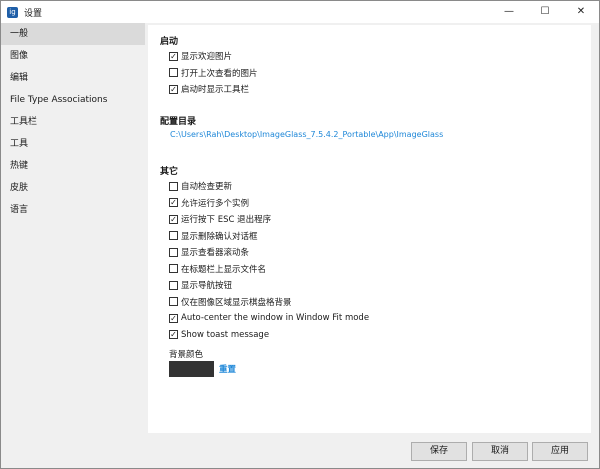 This screenshot has width=600, height=469. Describe the element at coordinates (73, 122) in the screenshot. I see `sidebar-item: 工具栏` at that location.